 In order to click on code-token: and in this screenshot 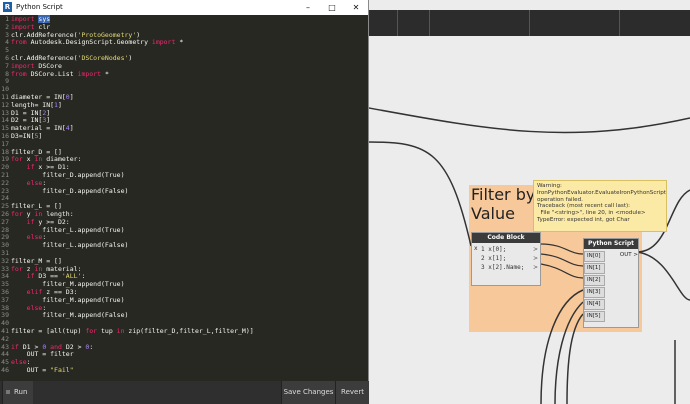, I will do `click(58, 346)`.